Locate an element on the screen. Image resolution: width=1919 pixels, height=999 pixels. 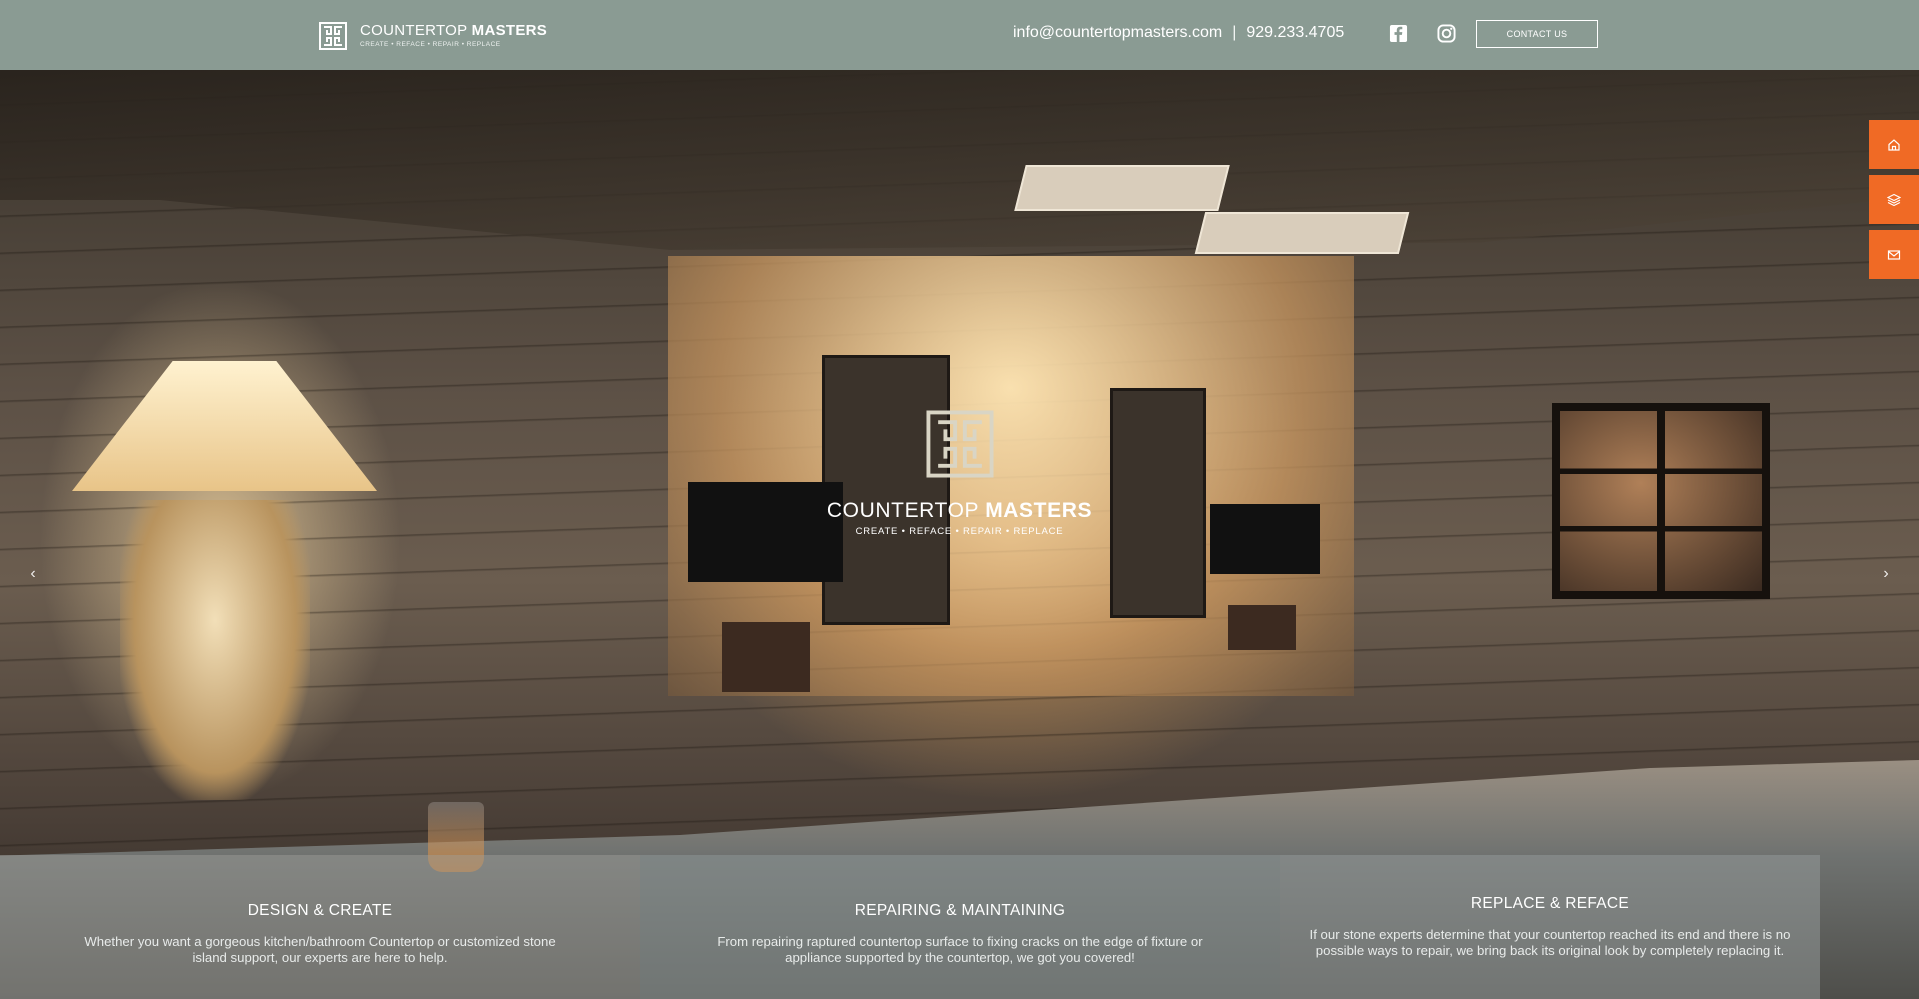
home-icon is located at coordinates (1894, 144).